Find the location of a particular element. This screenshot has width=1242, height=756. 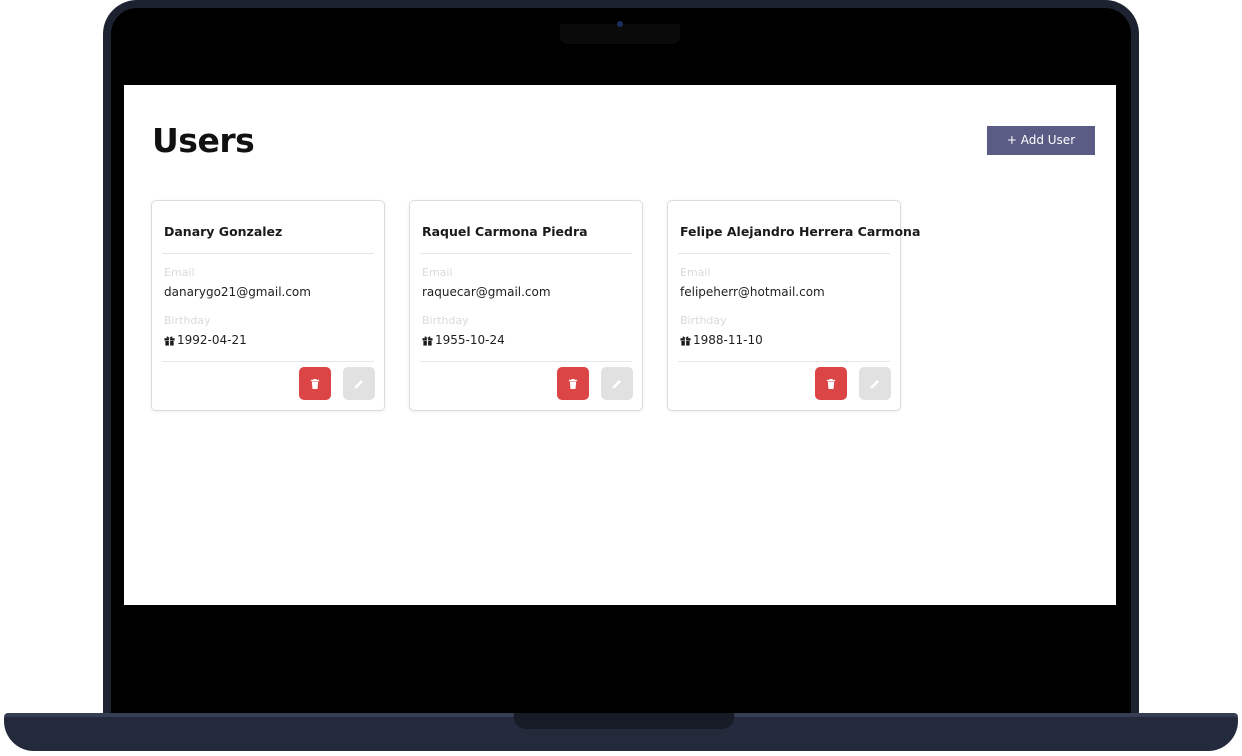

laptop-base is located at coordinates (621, 732).